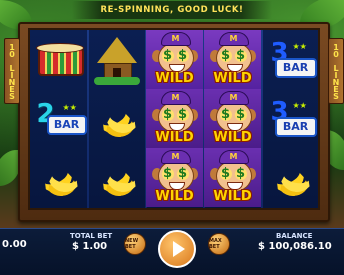  What do you see at coordinates (91, 236) in the screenshot?
I see `total-bet-label: TOTAL BET` at bounding box center [91, 236].